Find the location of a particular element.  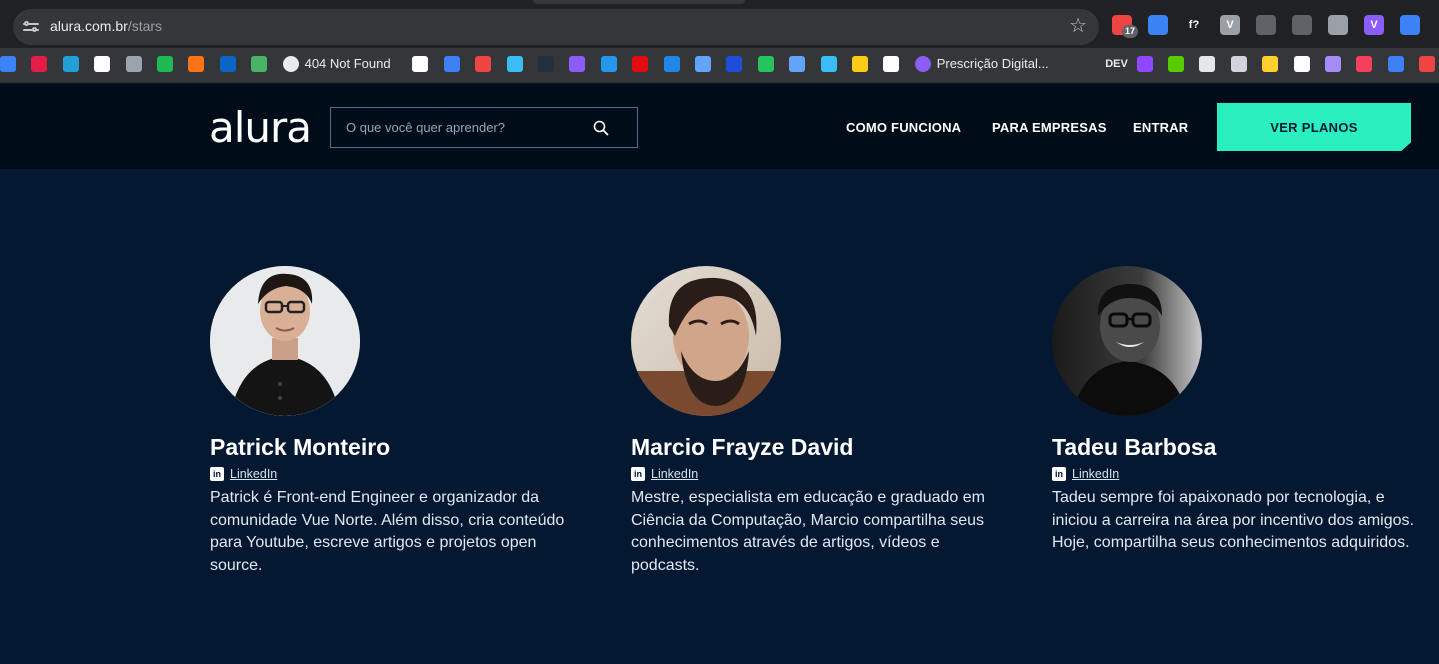

screenshot-icon is located at coordinates (1158, 25).